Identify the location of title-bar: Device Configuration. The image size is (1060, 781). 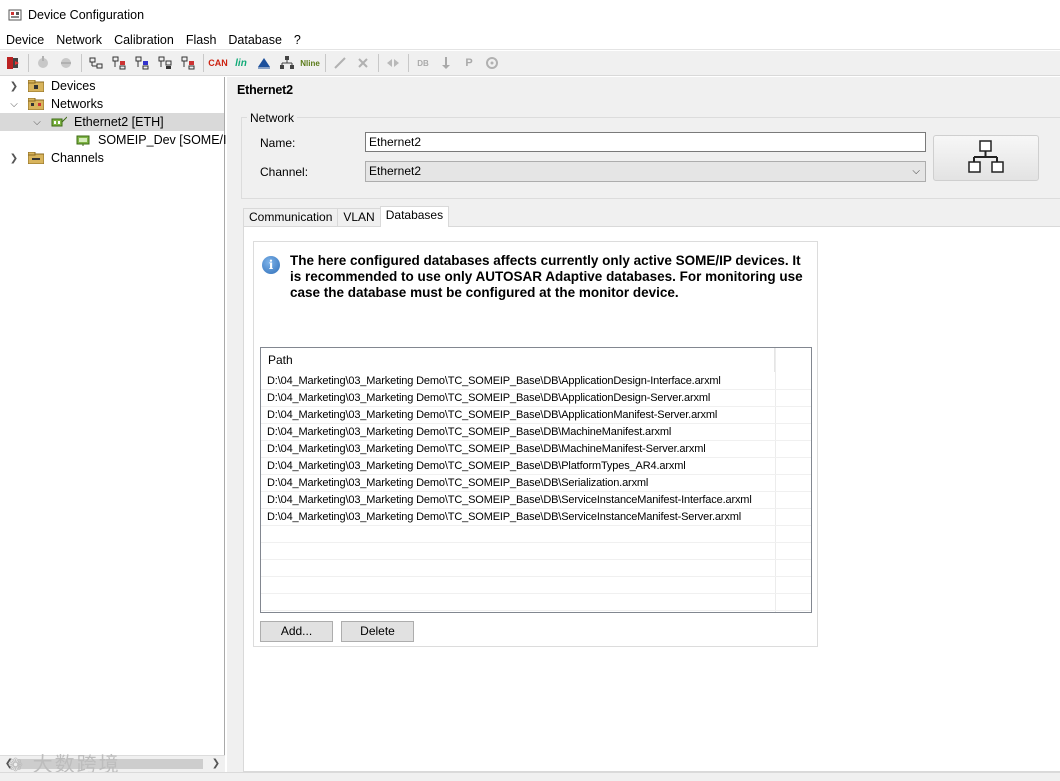
(530, 15).